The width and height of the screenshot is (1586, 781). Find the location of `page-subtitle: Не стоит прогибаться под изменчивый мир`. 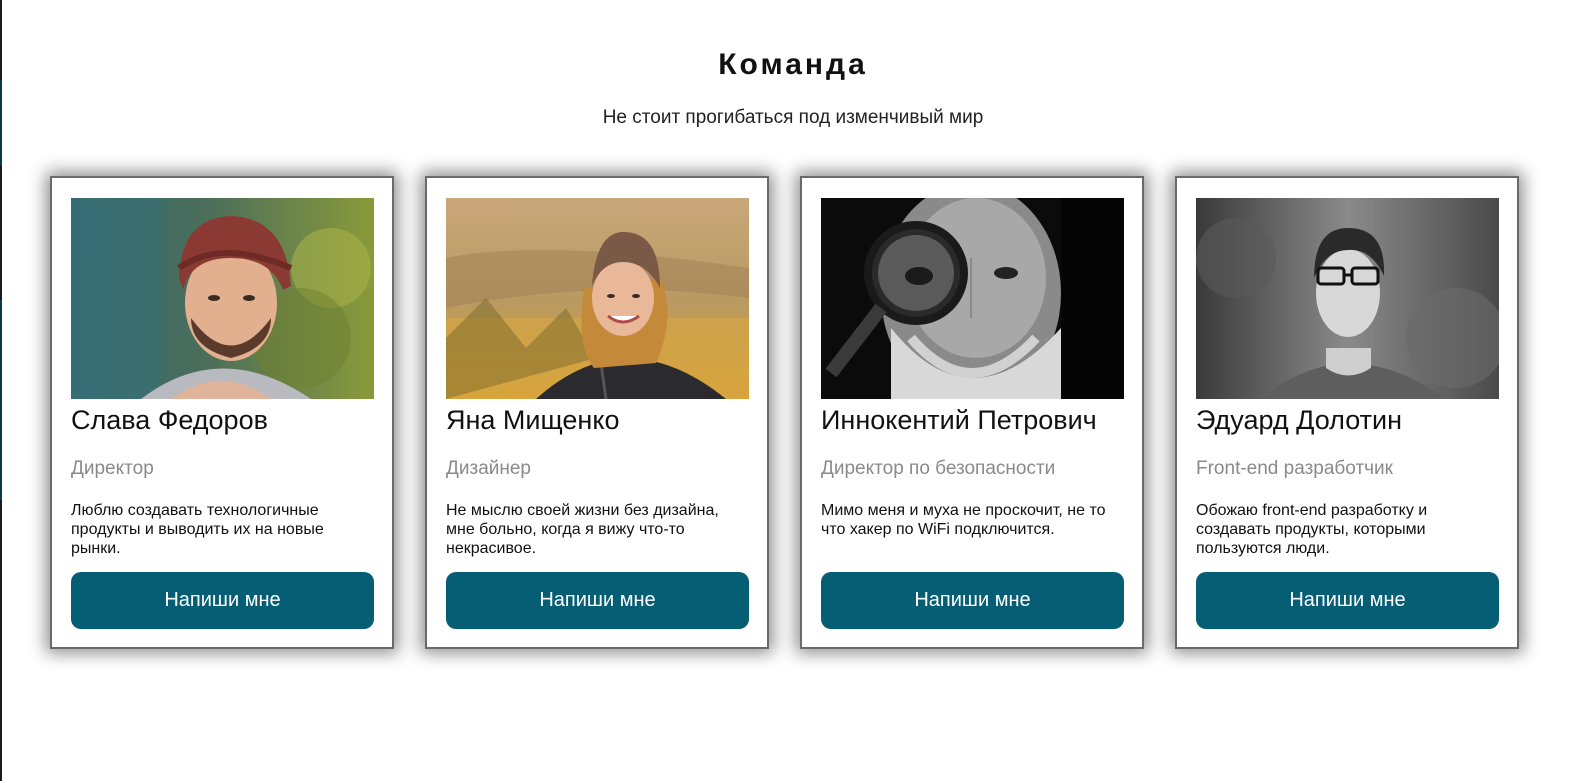

page-subtitle: Не стоит прогибаться под изменчивый мир is located at coordinates (793, 117).